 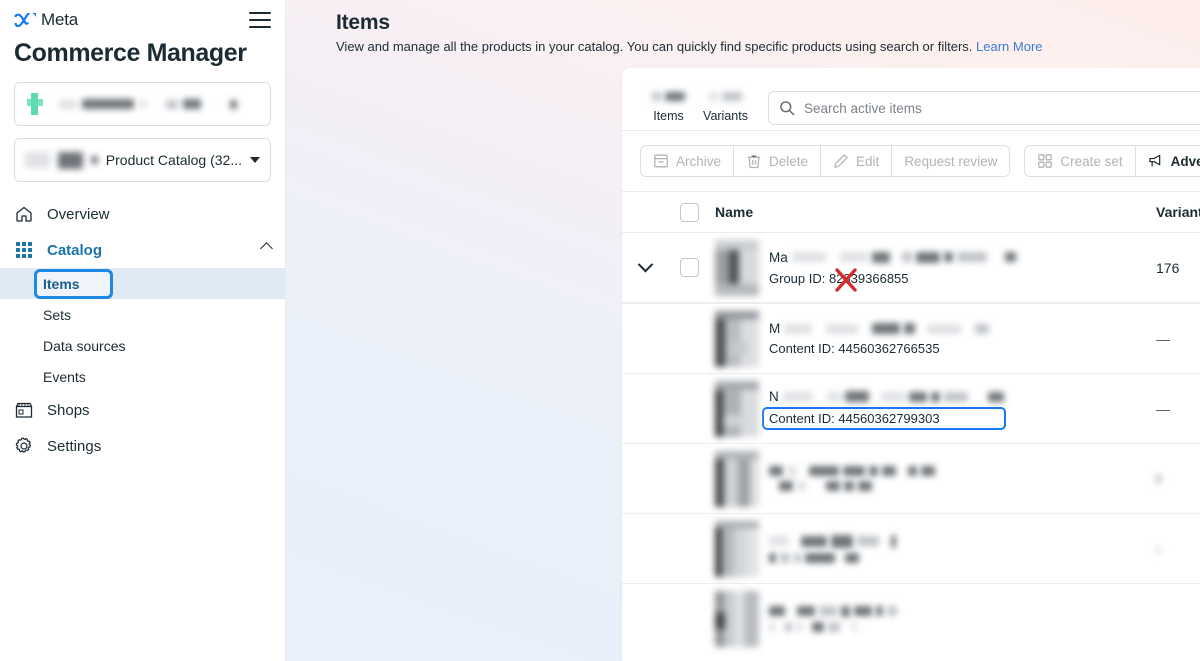 What do you see at coordinates (1009, 46) in the screenshot?
I see `learn-more-link: Learn More` at bounding box center [1009, 46].